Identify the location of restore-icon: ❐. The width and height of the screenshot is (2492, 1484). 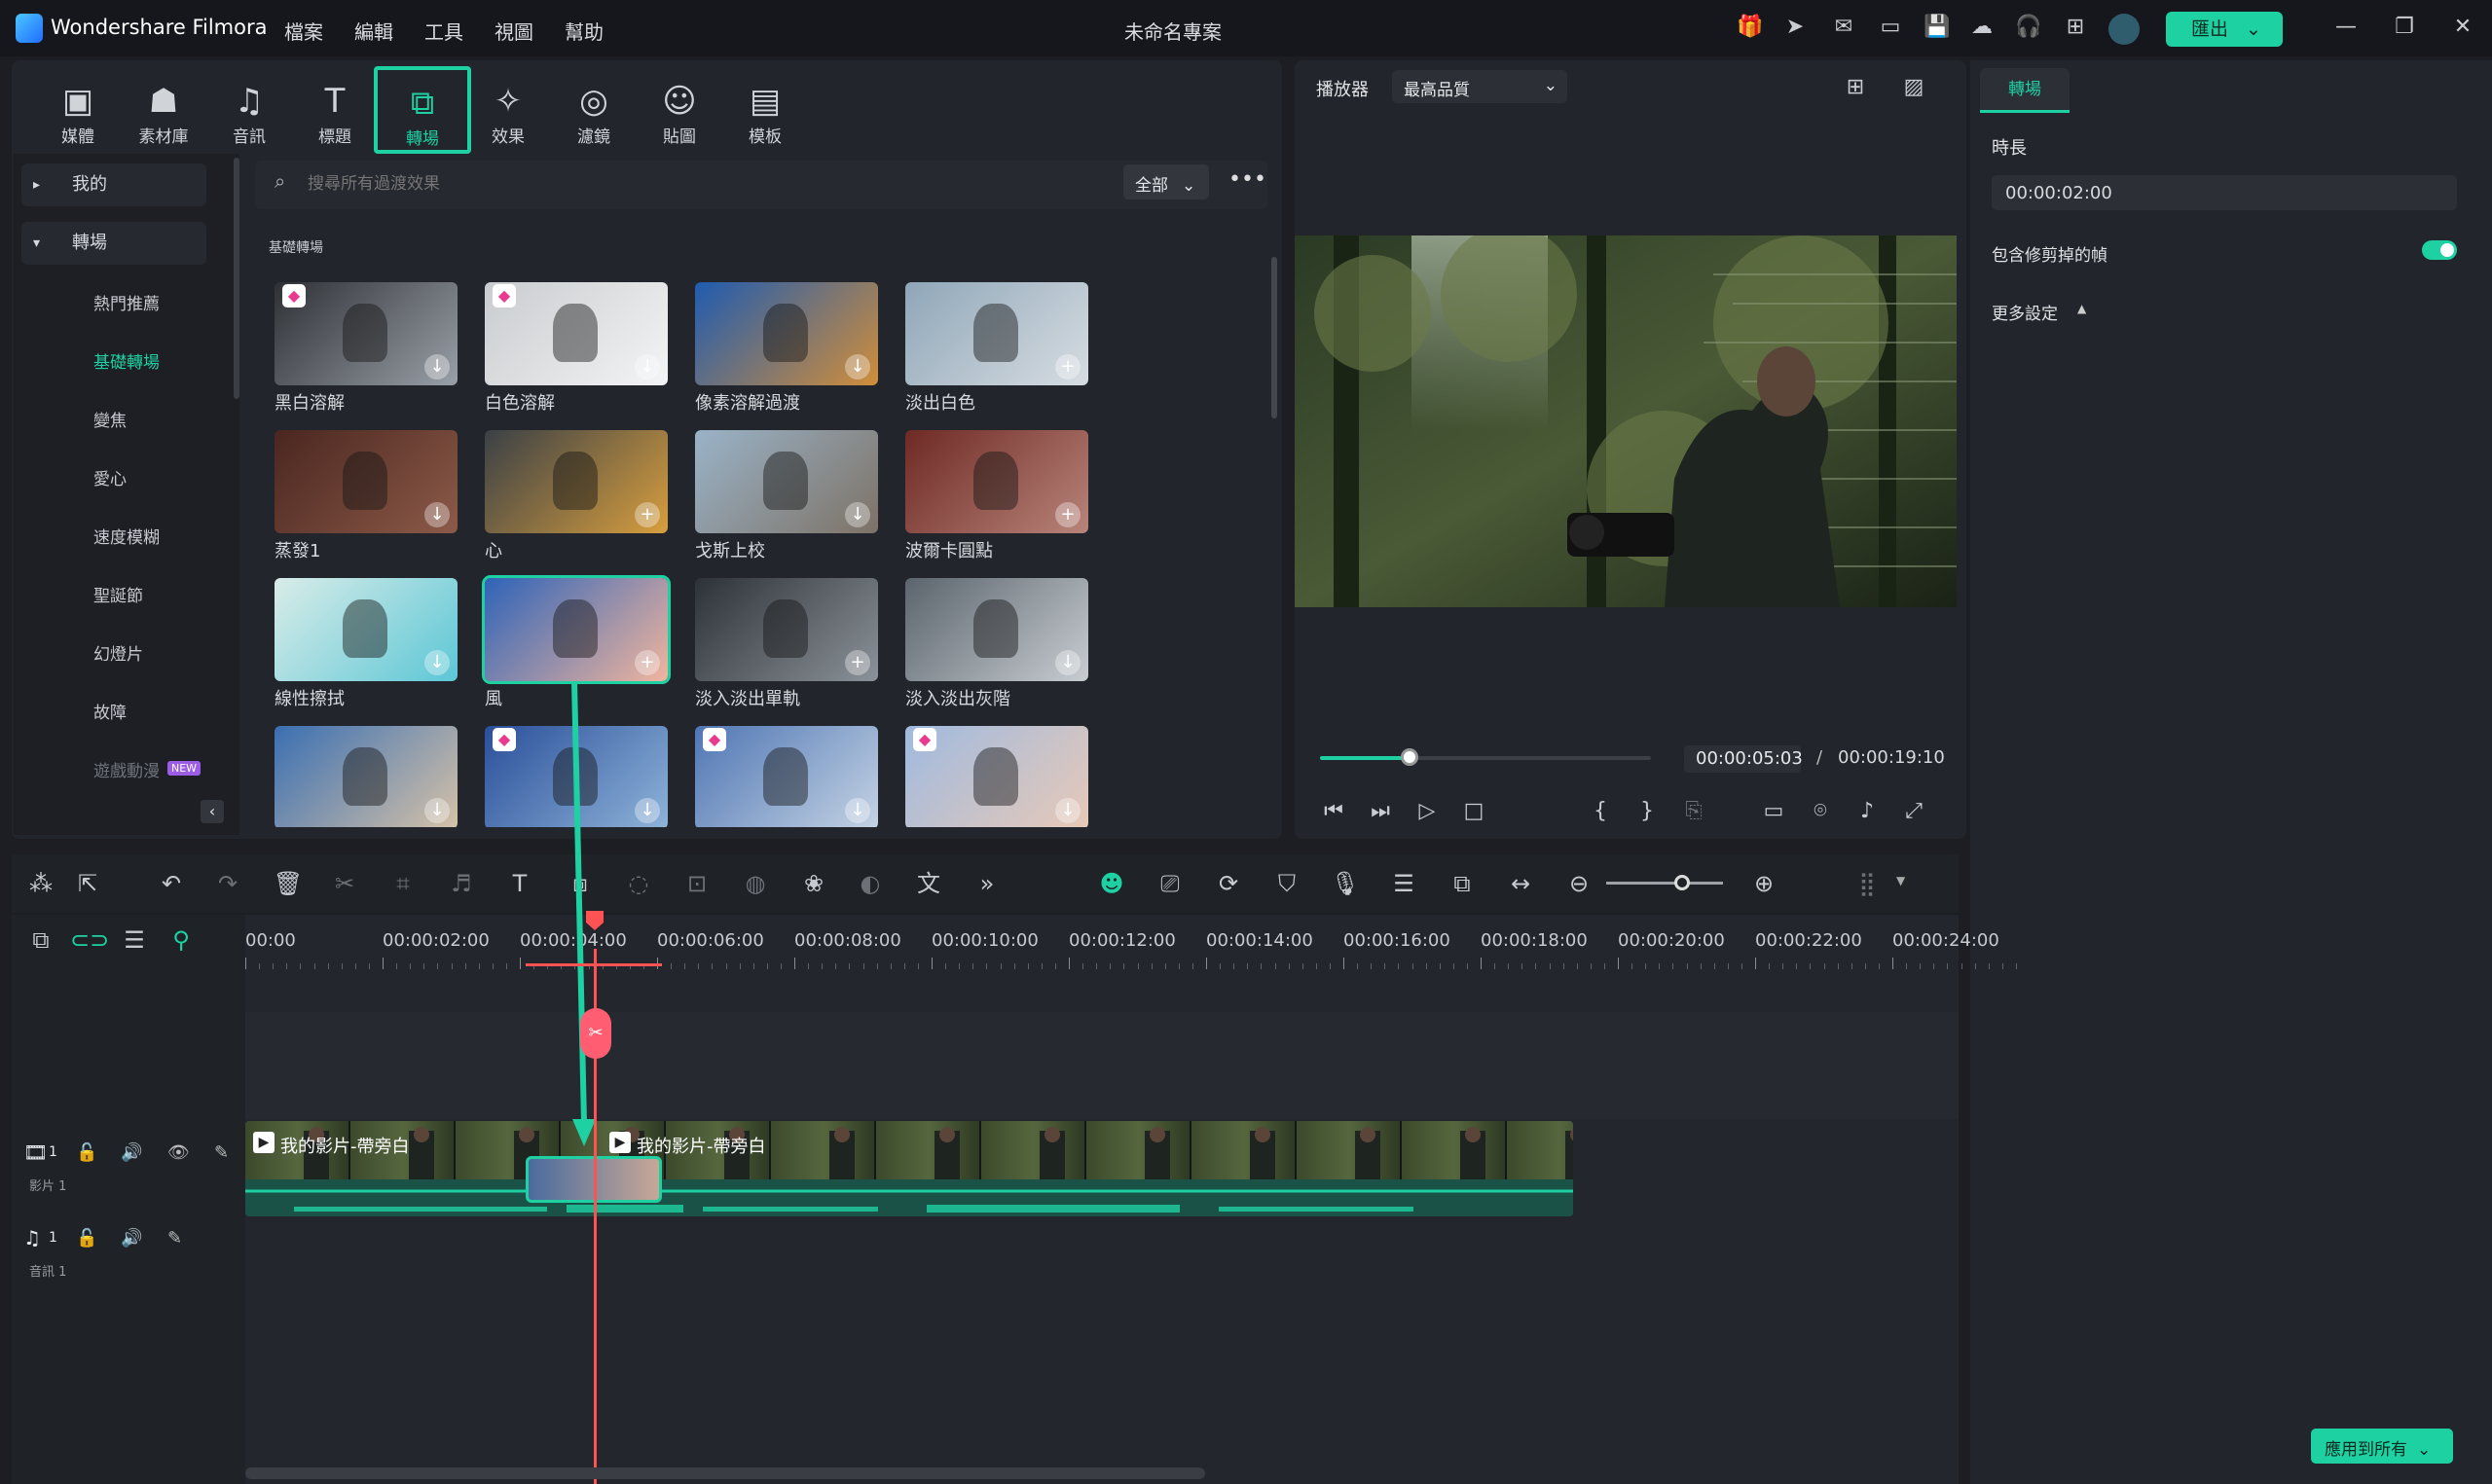
(2404, 27).